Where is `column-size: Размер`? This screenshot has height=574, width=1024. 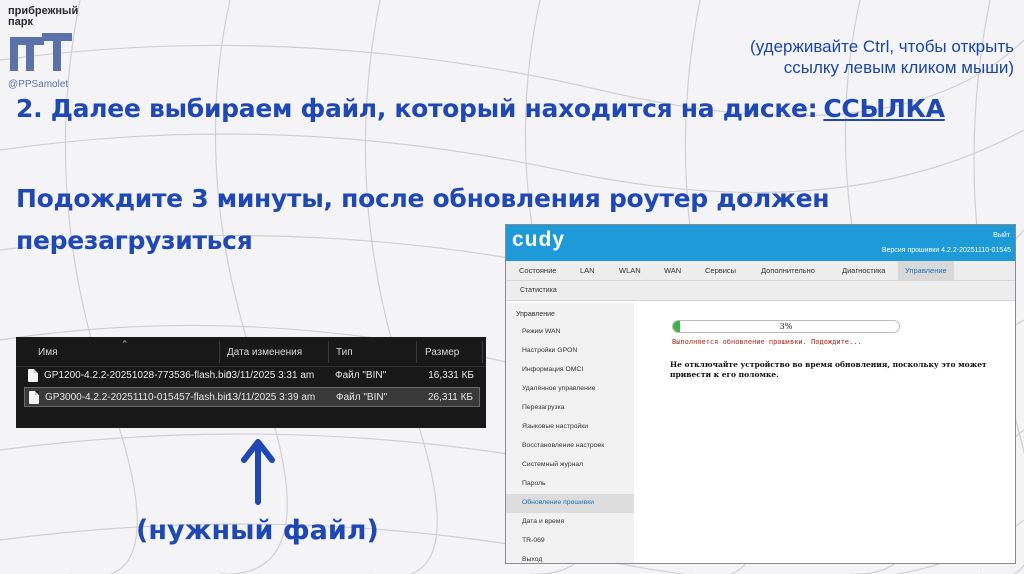 column-size: Размер is located at coordinates (442, 352).